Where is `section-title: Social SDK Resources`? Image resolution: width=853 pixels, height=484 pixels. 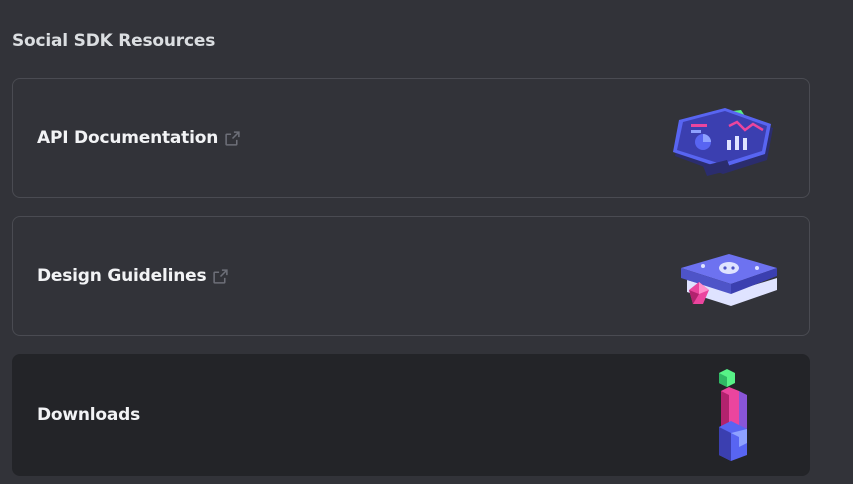 section-title: Social SDK Resources is located at coordinates (114, 41).